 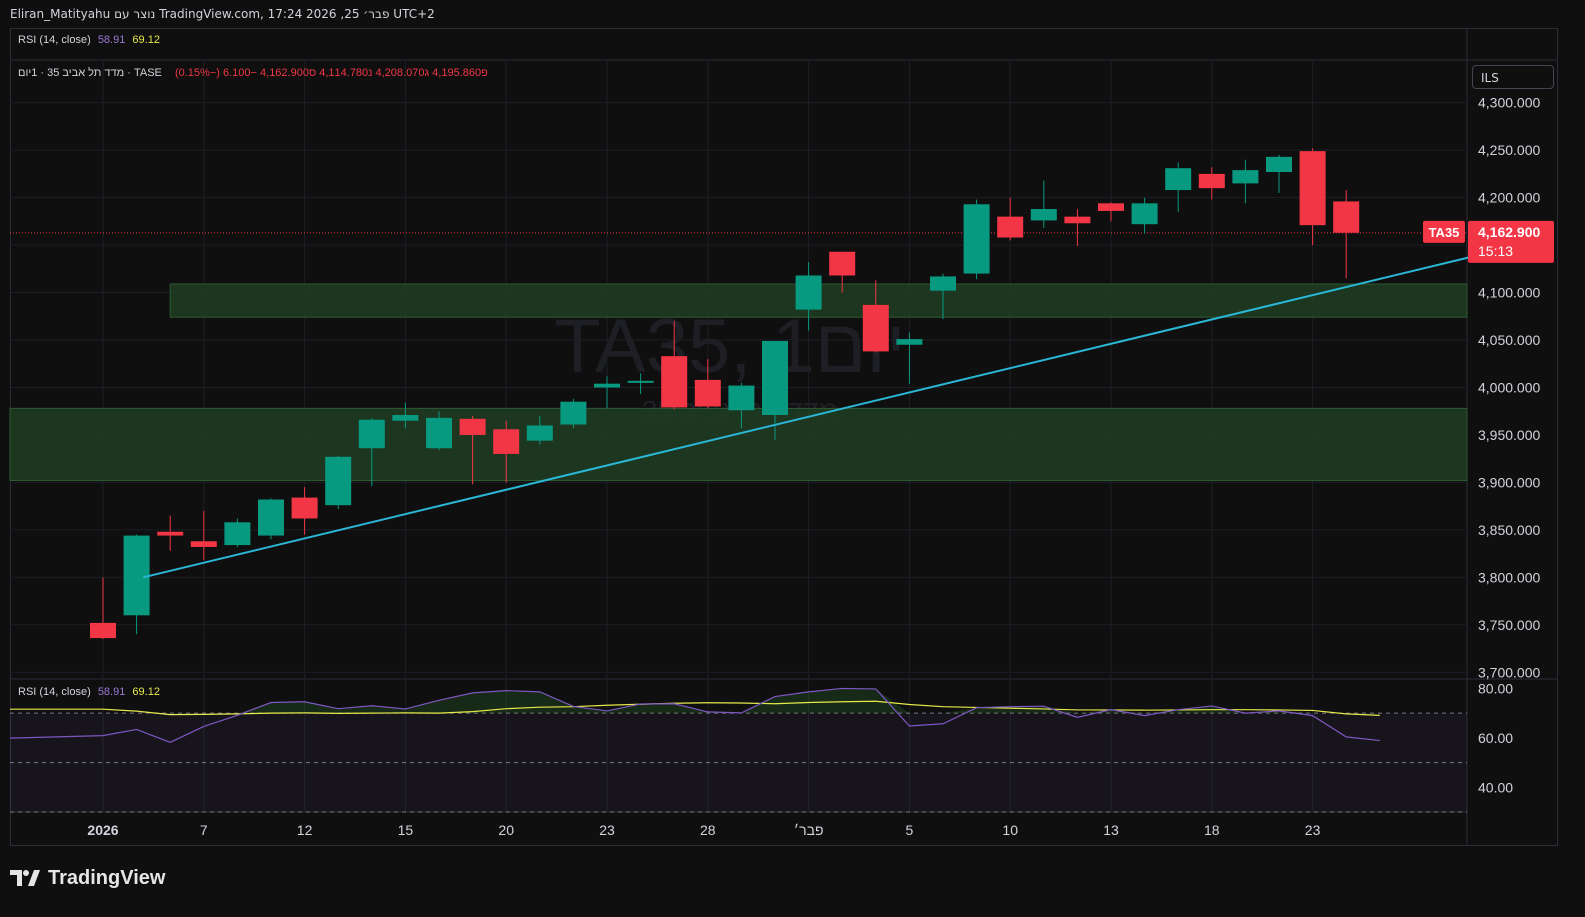 What do you see at coordinates (1509, 387) in the screenshot?
I see `price-tick-label: 4,000.000` at bounding box center [1509, 387].